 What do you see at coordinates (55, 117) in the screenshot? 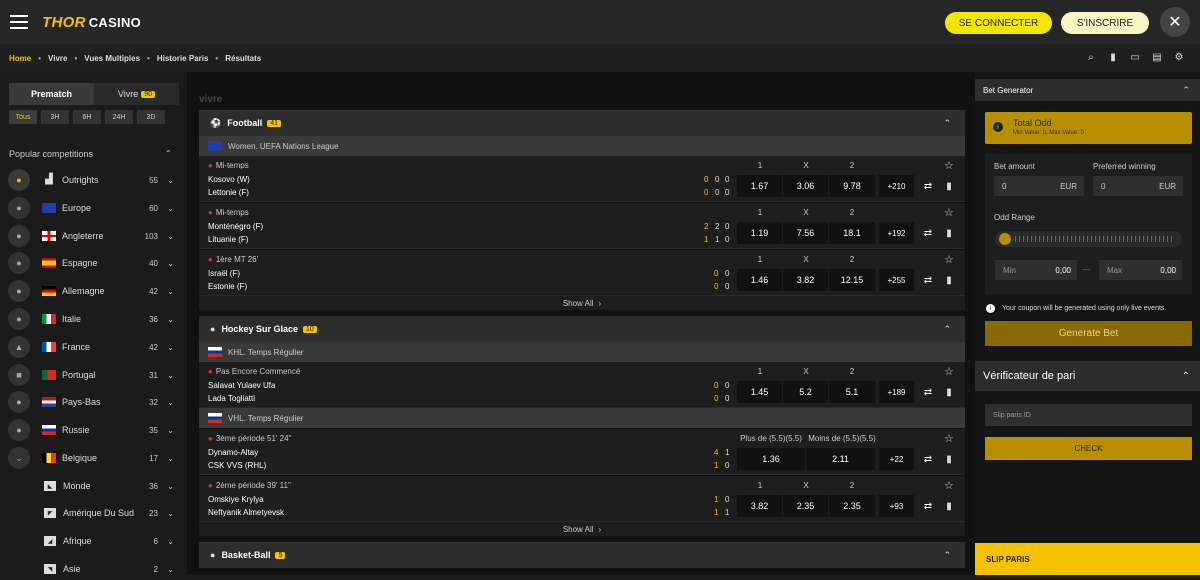
I see `filter-3h: 3H` at bounding box center [55, 117].